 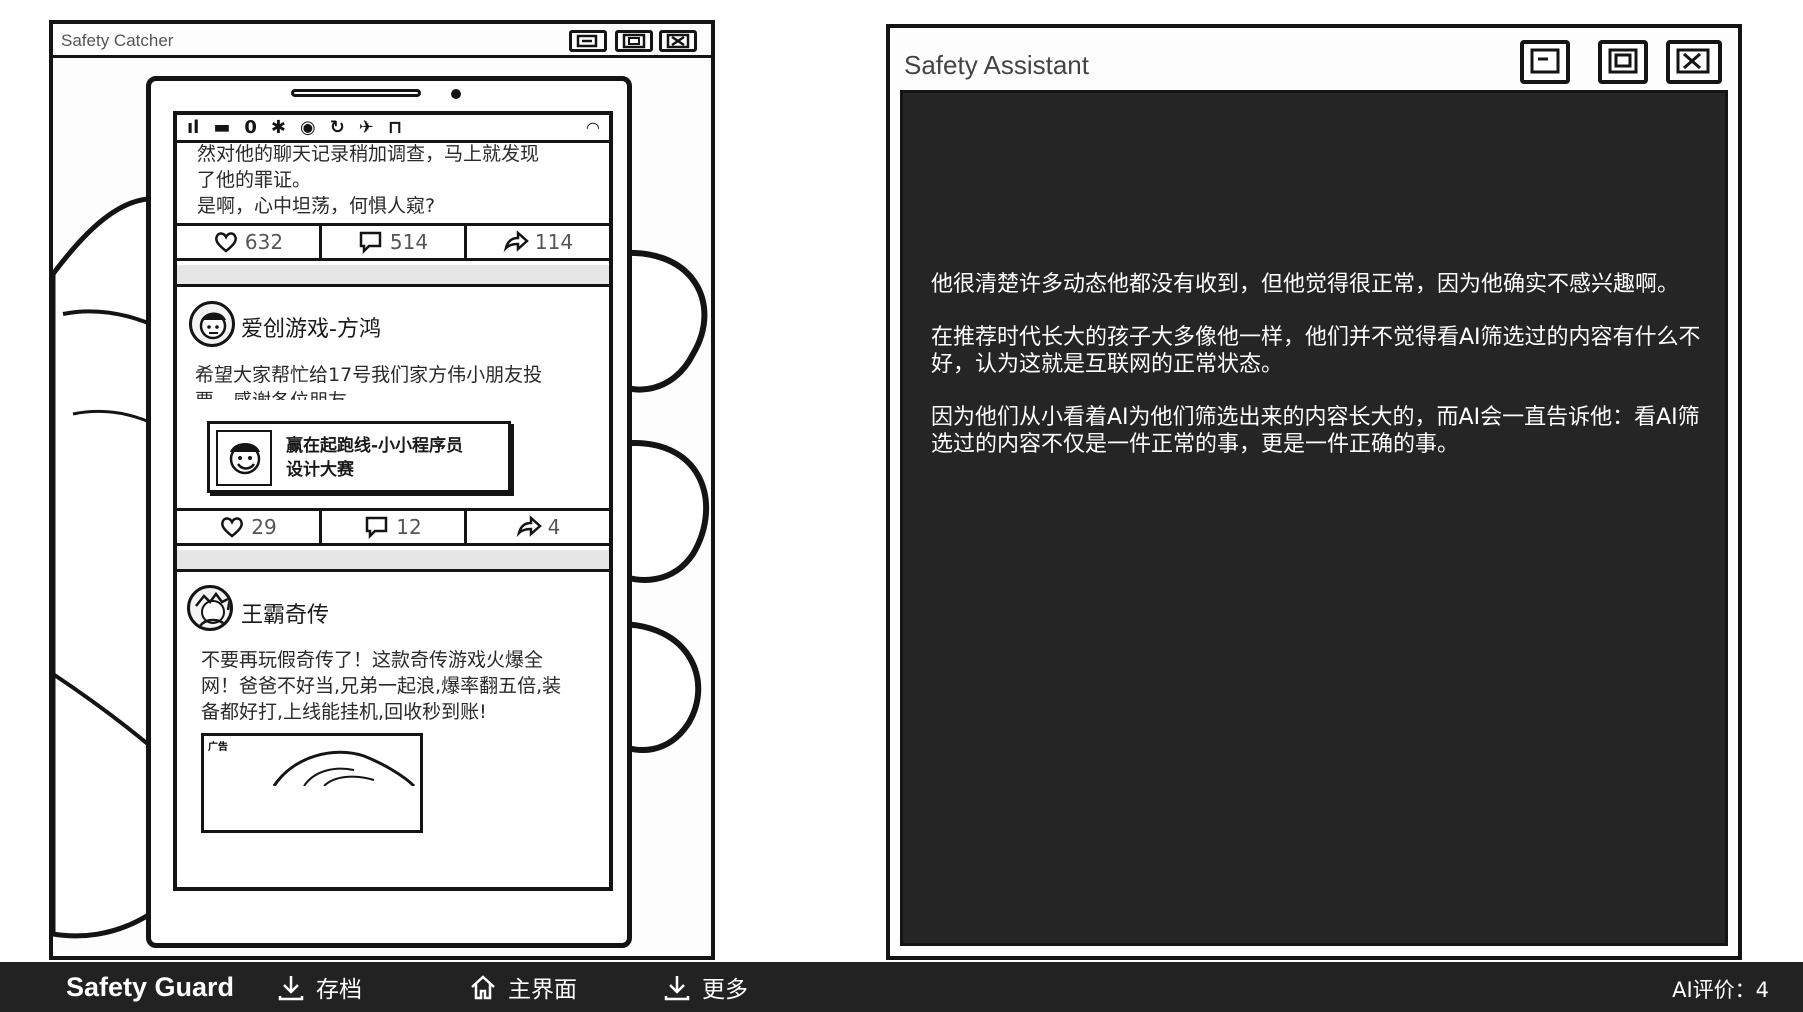 I want to click on post2-comment-button: 12, so click(x=394, y=527).